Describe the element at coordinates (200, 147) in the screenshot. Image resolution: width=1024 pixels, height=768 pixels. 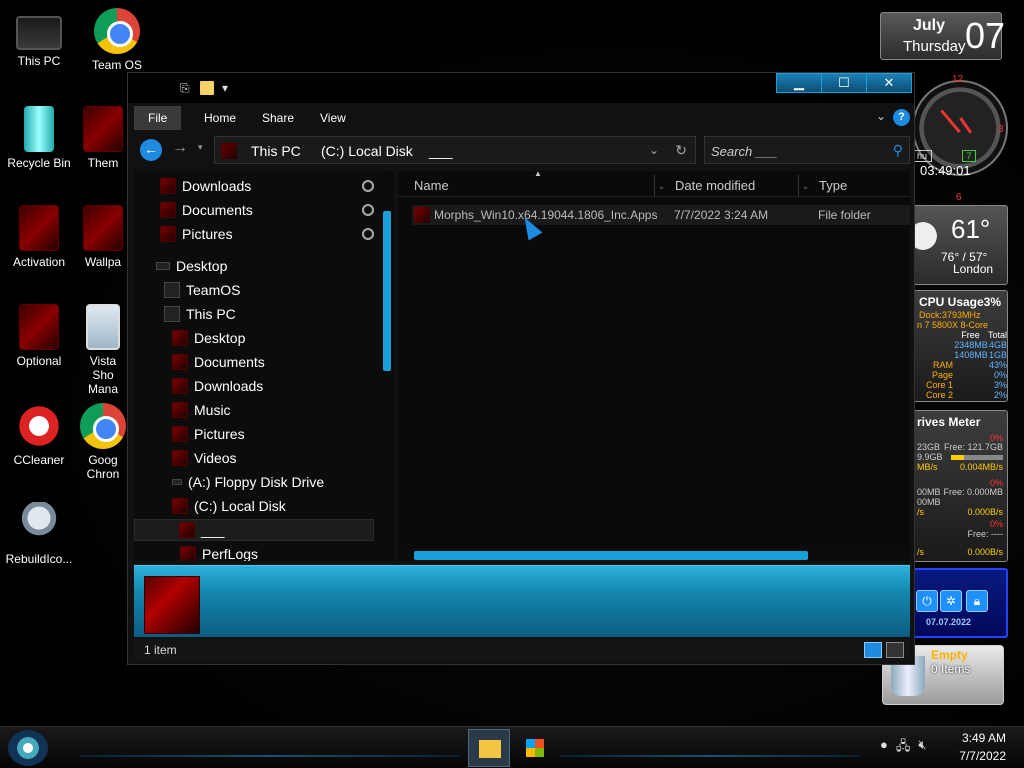
I see `recent-locations-icon: ▾` at that location.